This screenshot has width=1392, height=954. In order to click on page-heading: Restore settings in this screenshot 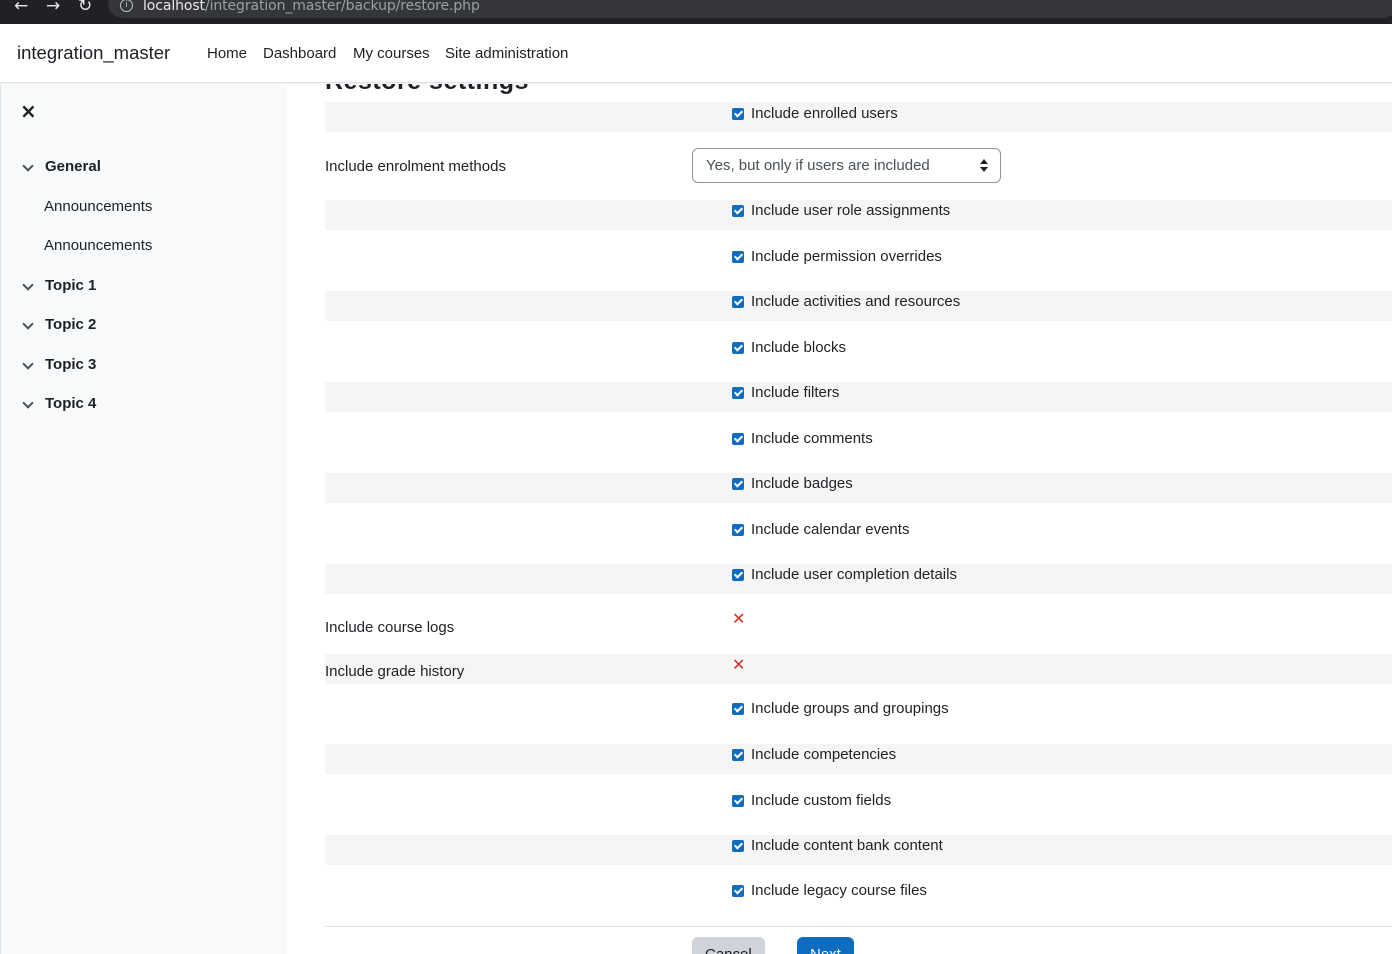, I will do `click(427, 90)`.